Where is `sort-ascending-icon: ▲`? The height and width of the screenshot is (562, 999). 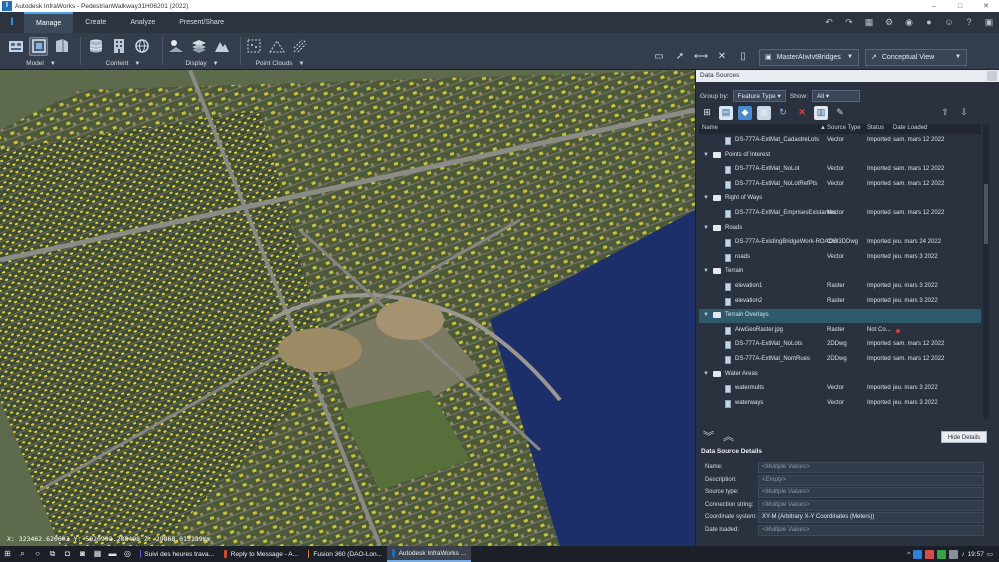
sort-ascending-icon: ▲ is located at coordinates (823, 128).